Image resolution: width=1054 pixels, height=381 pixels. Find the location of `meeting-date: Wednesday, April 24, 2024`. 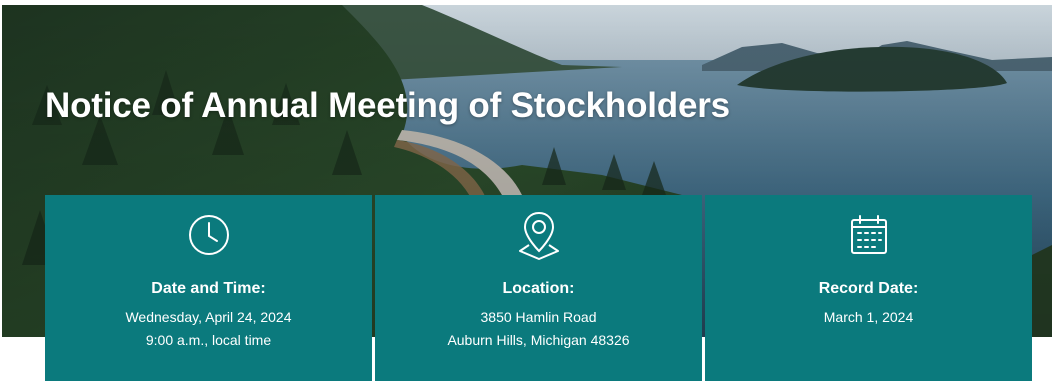

meeting-date: Wednesday, April 24, 2024 is located at coordinates (208, 317).